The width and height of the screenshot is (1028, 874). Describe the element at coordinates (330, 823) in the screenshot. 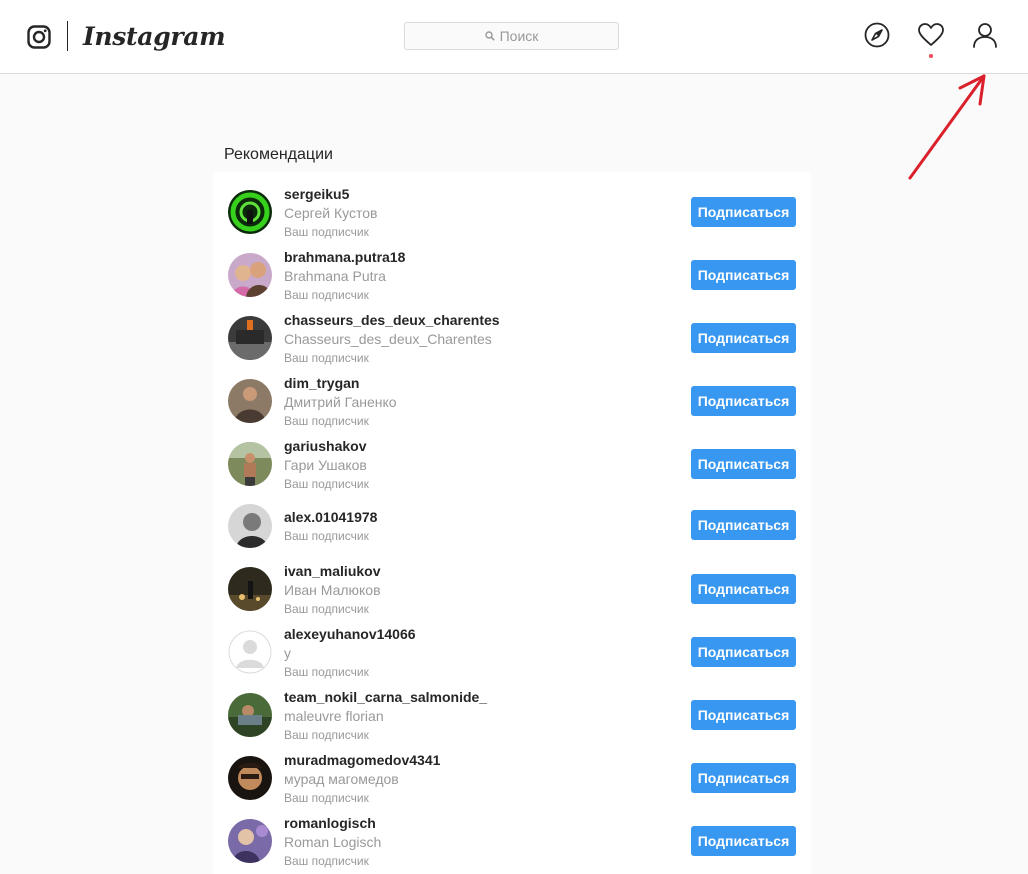

I see `username: romanlogisch` at that location.